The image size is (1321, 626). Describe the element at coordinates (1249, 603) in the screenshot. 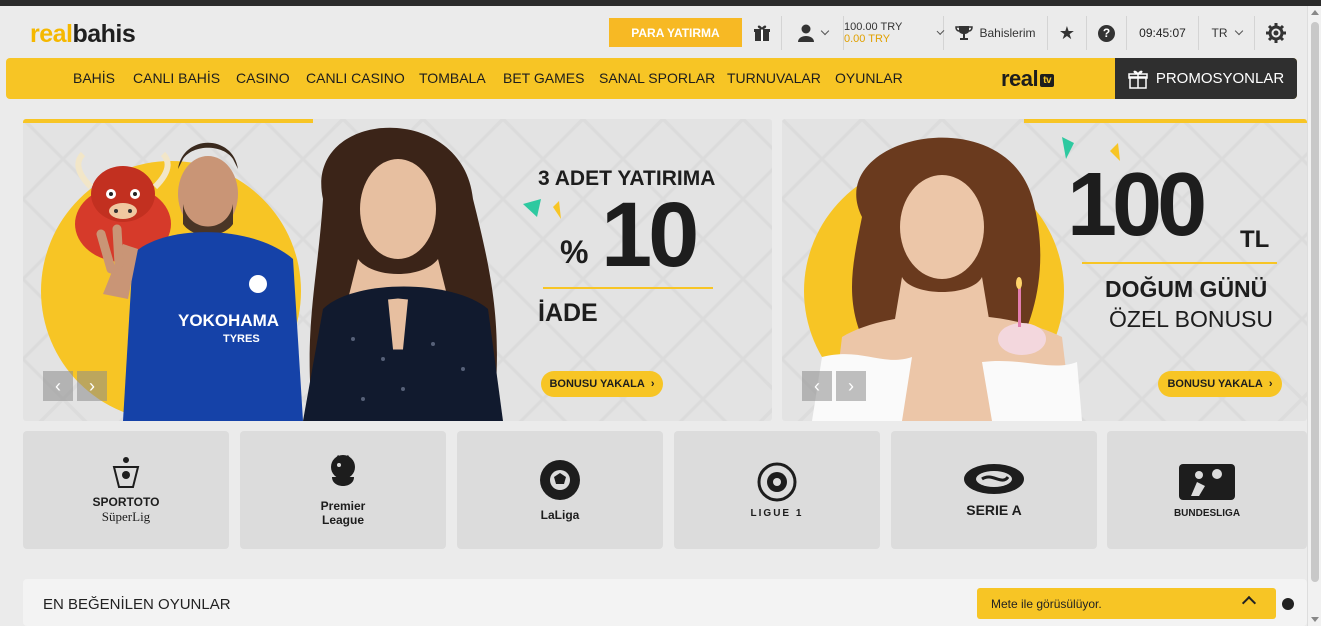

I see `chevron-up-icon` at that location.